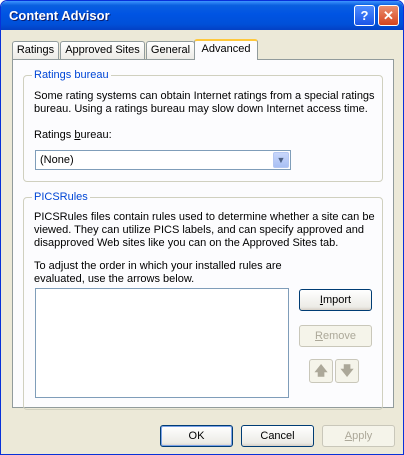 The height and width of the screenshot is (455, 404). Describe the element at coordinates (281, 160) in the screenshot. I see `chevron-down-icon: ▼` at that location.